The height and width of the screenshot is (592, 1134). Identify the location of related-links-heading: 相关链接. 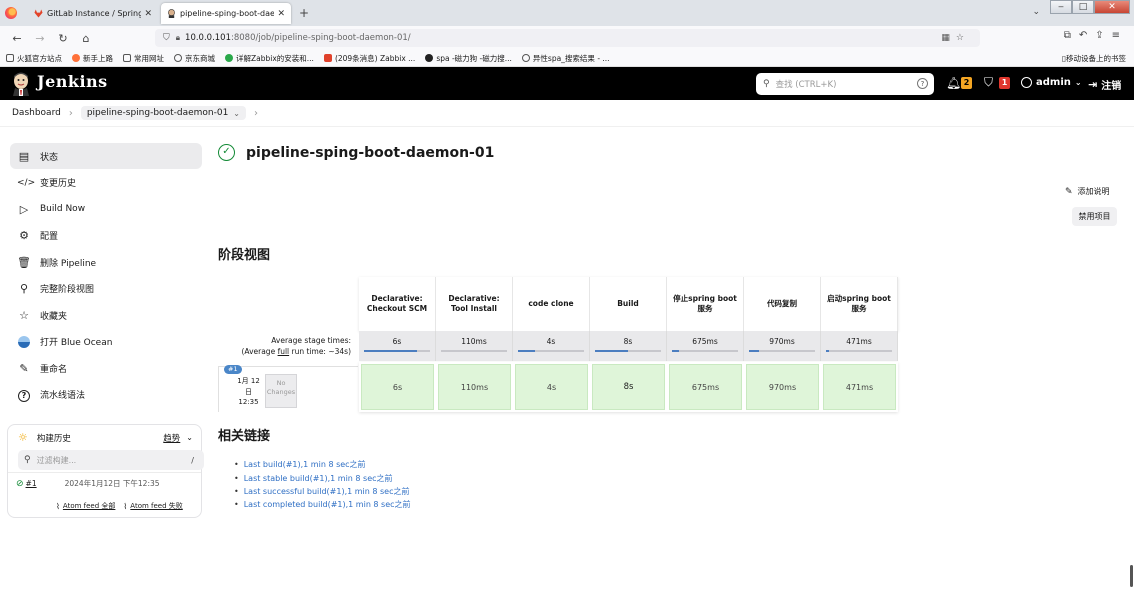
(244, 436).